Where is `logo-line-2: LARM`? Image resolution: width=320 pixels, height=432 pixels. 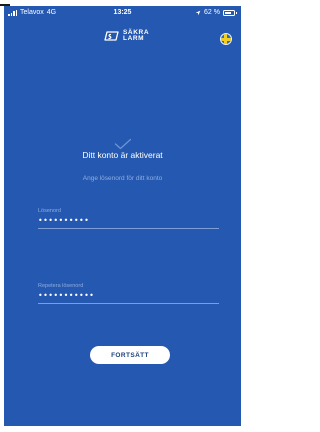 logo-line-2: LARM is located at coordinates (134, 38).